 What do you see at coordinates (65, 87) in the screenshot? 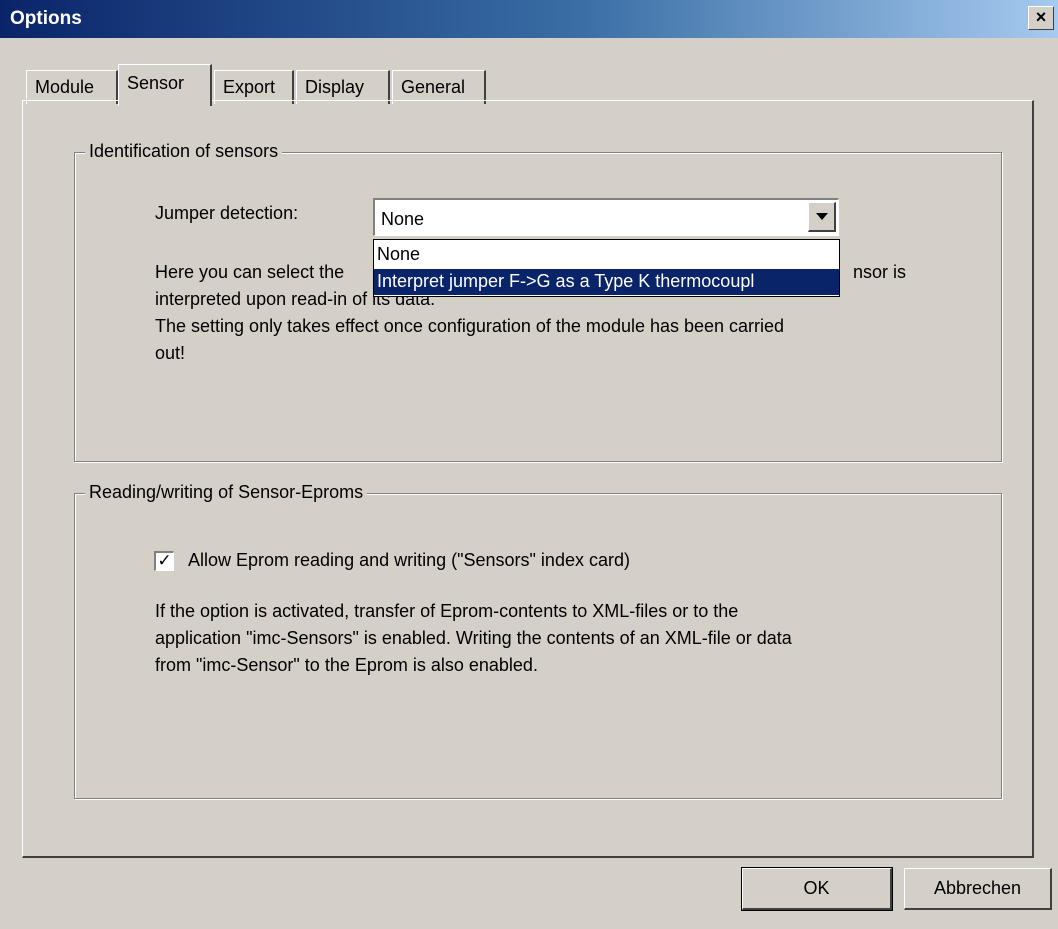
I see `tab-label: Module` at bounding box center [65, 87].